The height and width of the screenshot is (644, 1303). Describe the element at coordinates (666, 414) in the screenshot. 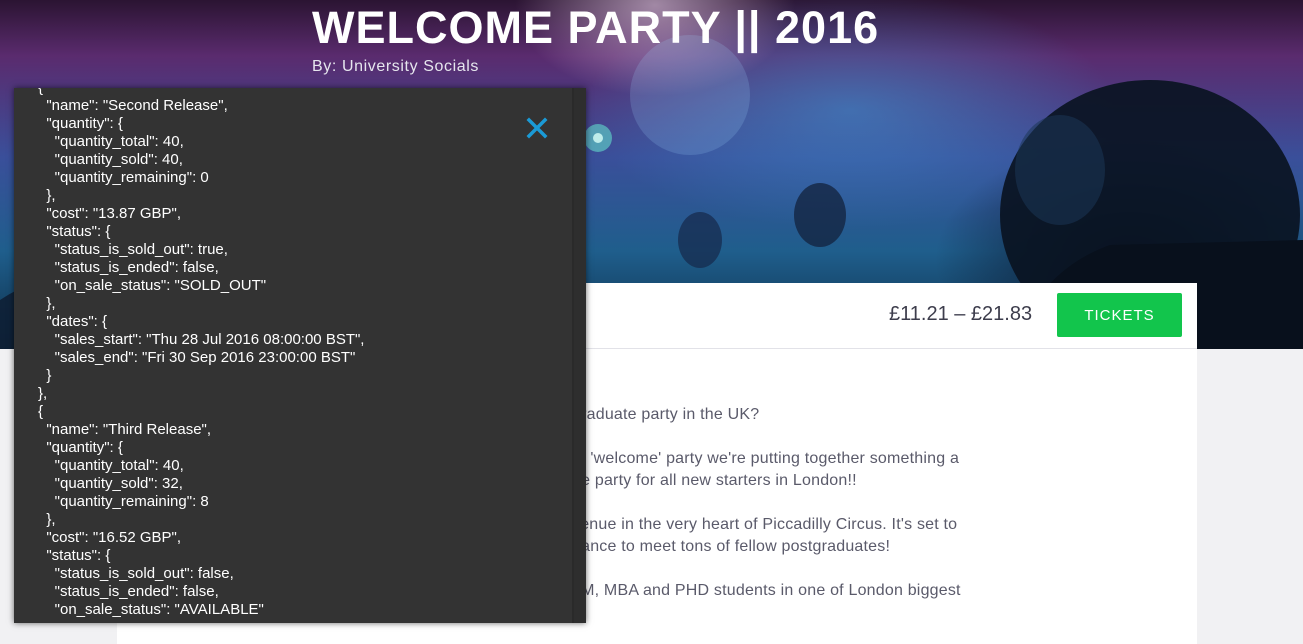

I see `description-line: graduate party in the UK?` at that location.